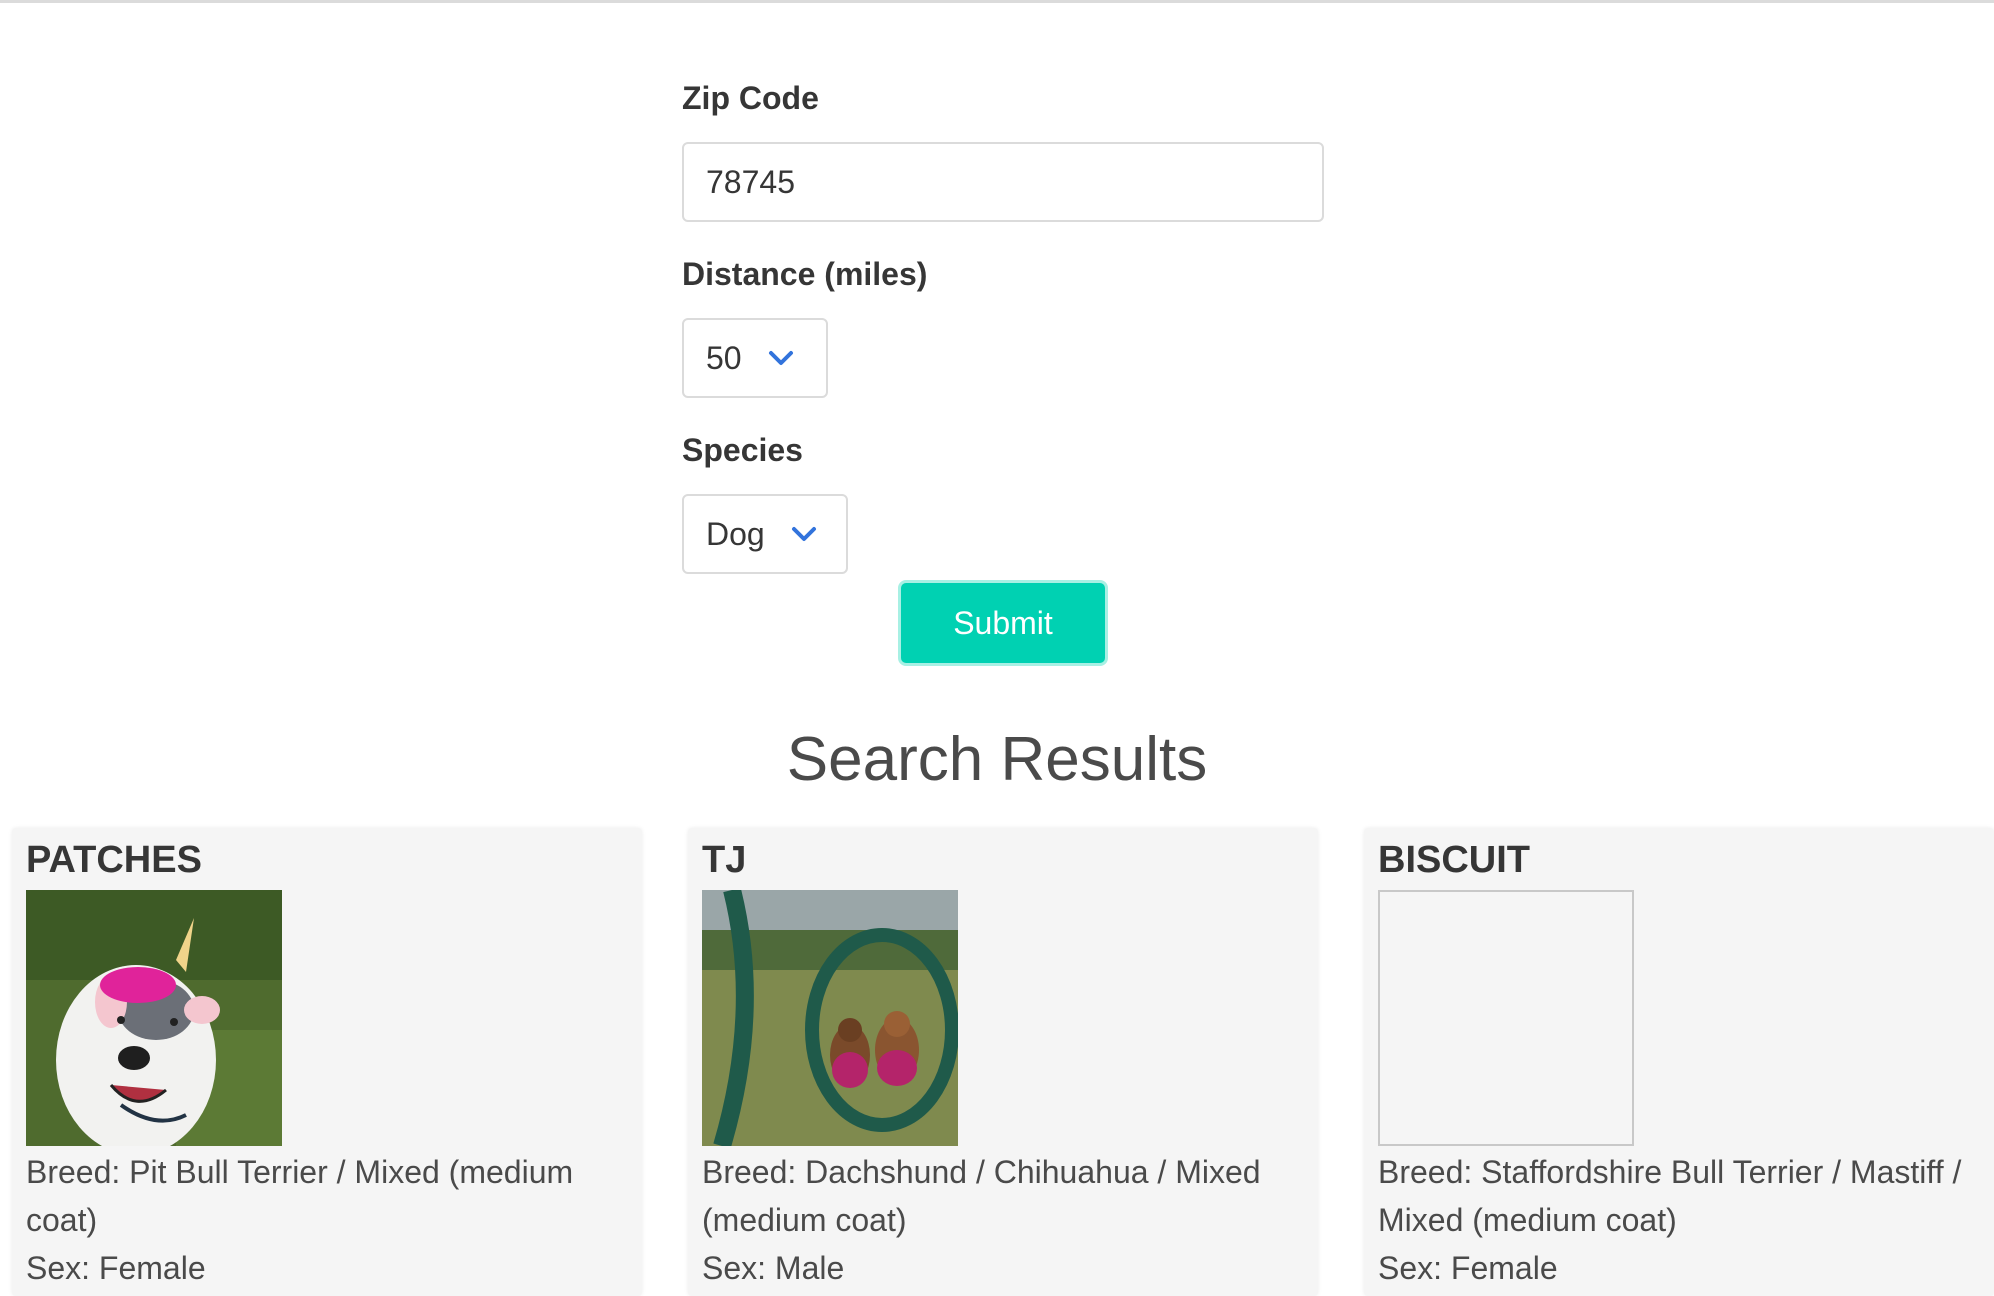  I want to click on pet-name: BISCUIT, so click(1454, 860).